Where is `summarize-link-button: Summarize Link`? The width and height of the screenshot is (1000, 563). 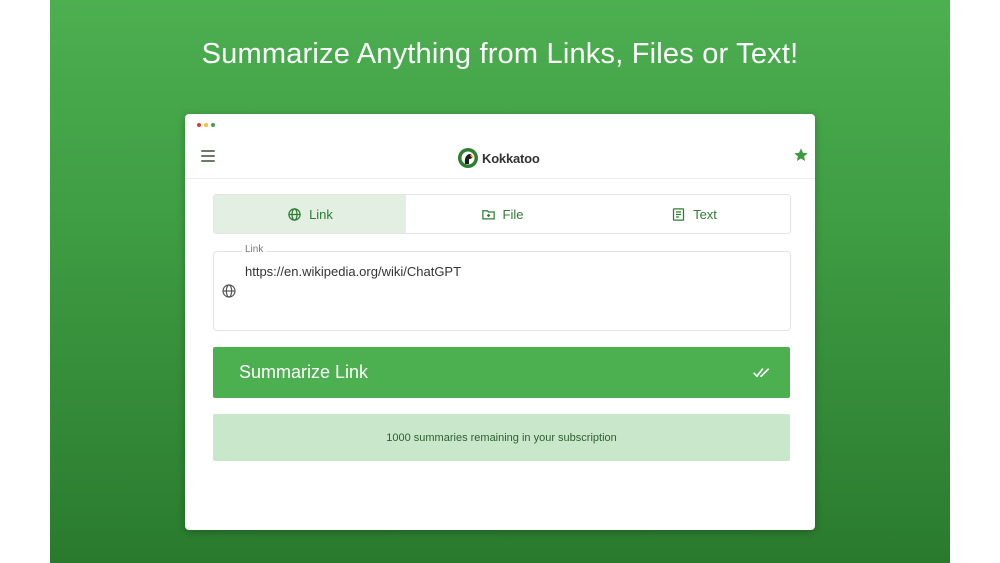 summarize-link-button: Summarize Link is located at coordinates (501, 372).